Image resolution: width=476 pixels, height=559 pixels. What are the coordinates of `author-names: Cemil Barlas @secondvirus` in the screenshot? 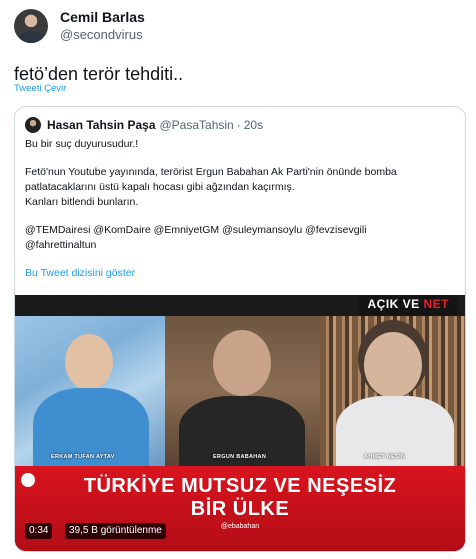 It's located at (102, 25).